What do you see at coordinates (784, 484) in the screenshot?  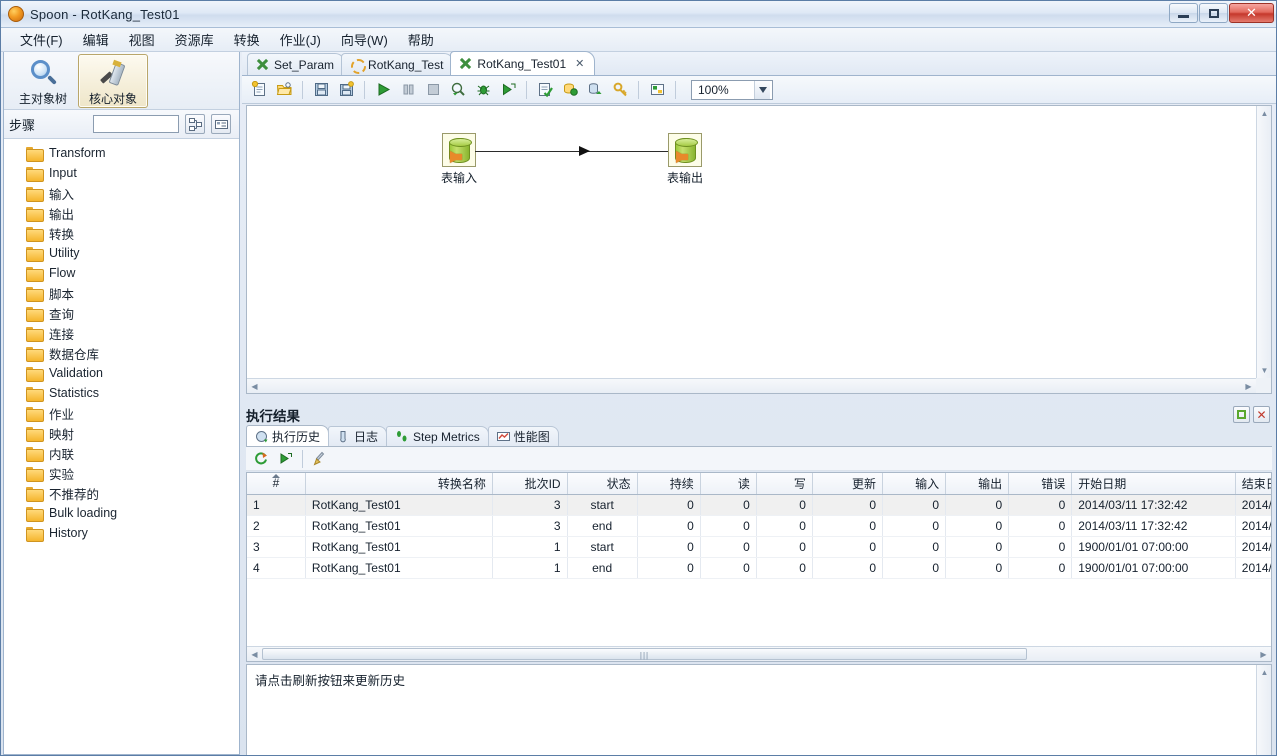 I see `column-header-written: 写` at bounding box center [784, 484].